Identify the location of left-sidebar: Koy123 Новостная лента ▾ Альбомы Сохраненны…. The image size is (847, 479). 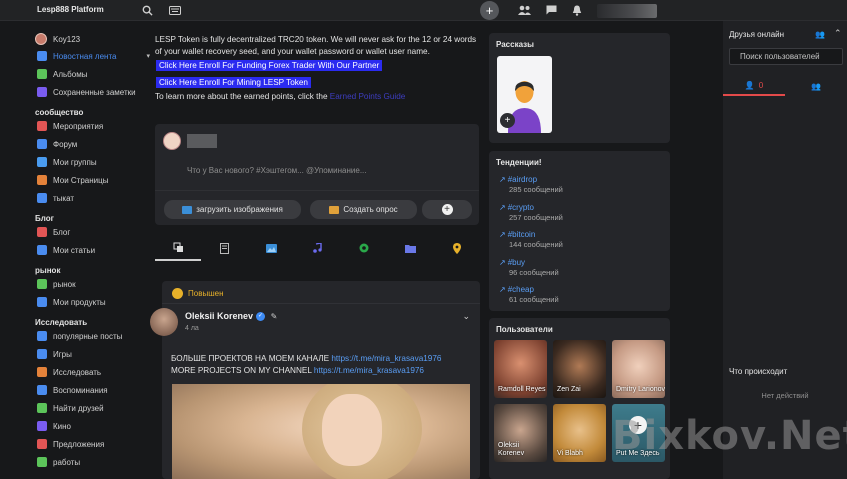
(89, 251).